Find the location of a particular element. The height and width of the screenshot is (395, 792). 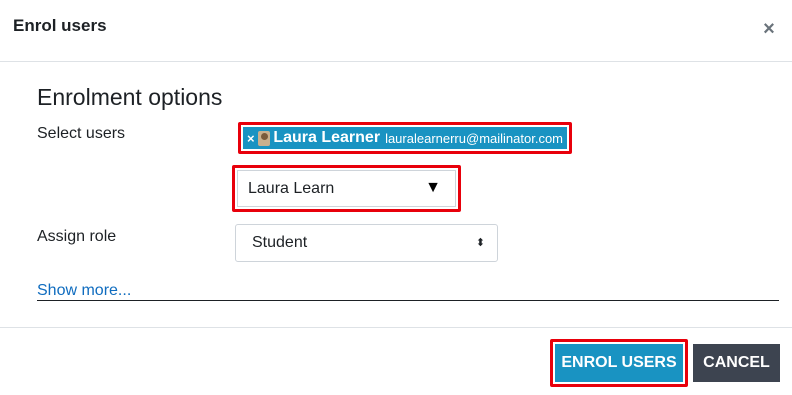

enrol-users-button: ENROL USERS is located at coordinates (619, 363).